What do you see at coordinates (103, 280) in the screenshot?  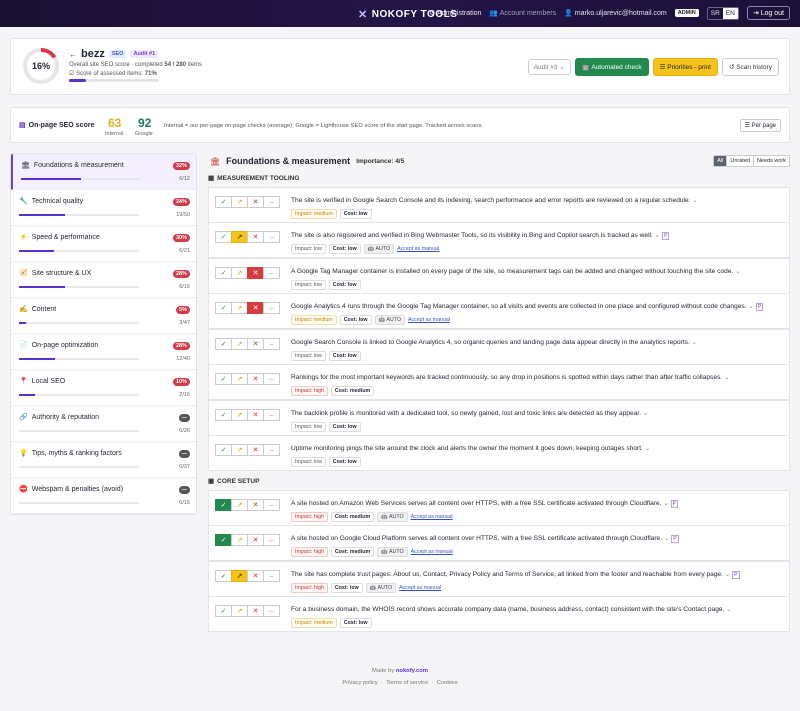 I see `sidebar-item: 🧭 Site structure & UX 28% 6/16` at bounding box center [103, 280].